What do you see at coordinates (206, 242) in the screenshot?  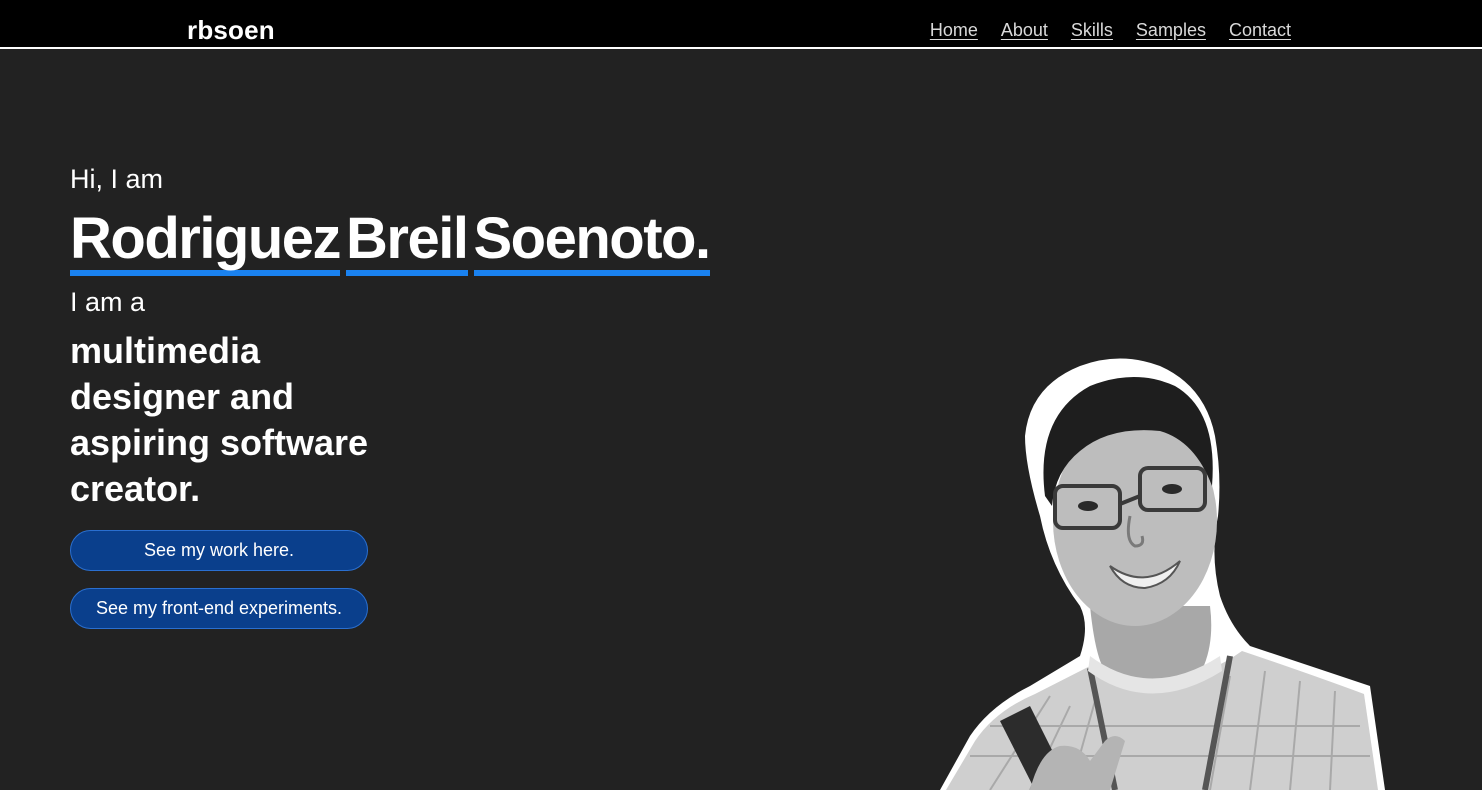 I see `first-name: Rodriguez` at bounding box center [206, 242].